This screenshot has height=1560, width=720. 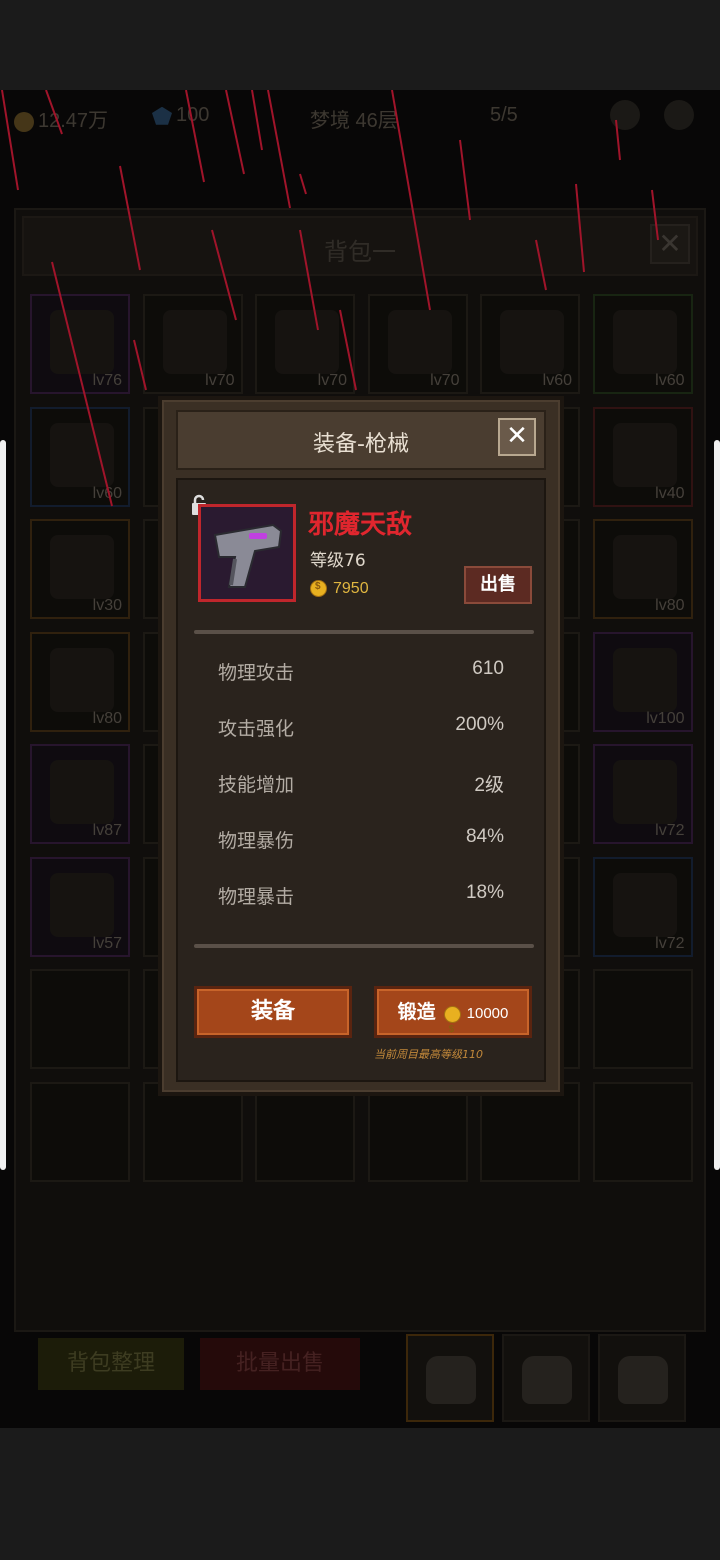 I want to click on edge-handle-right, so click(x=717, y=805).